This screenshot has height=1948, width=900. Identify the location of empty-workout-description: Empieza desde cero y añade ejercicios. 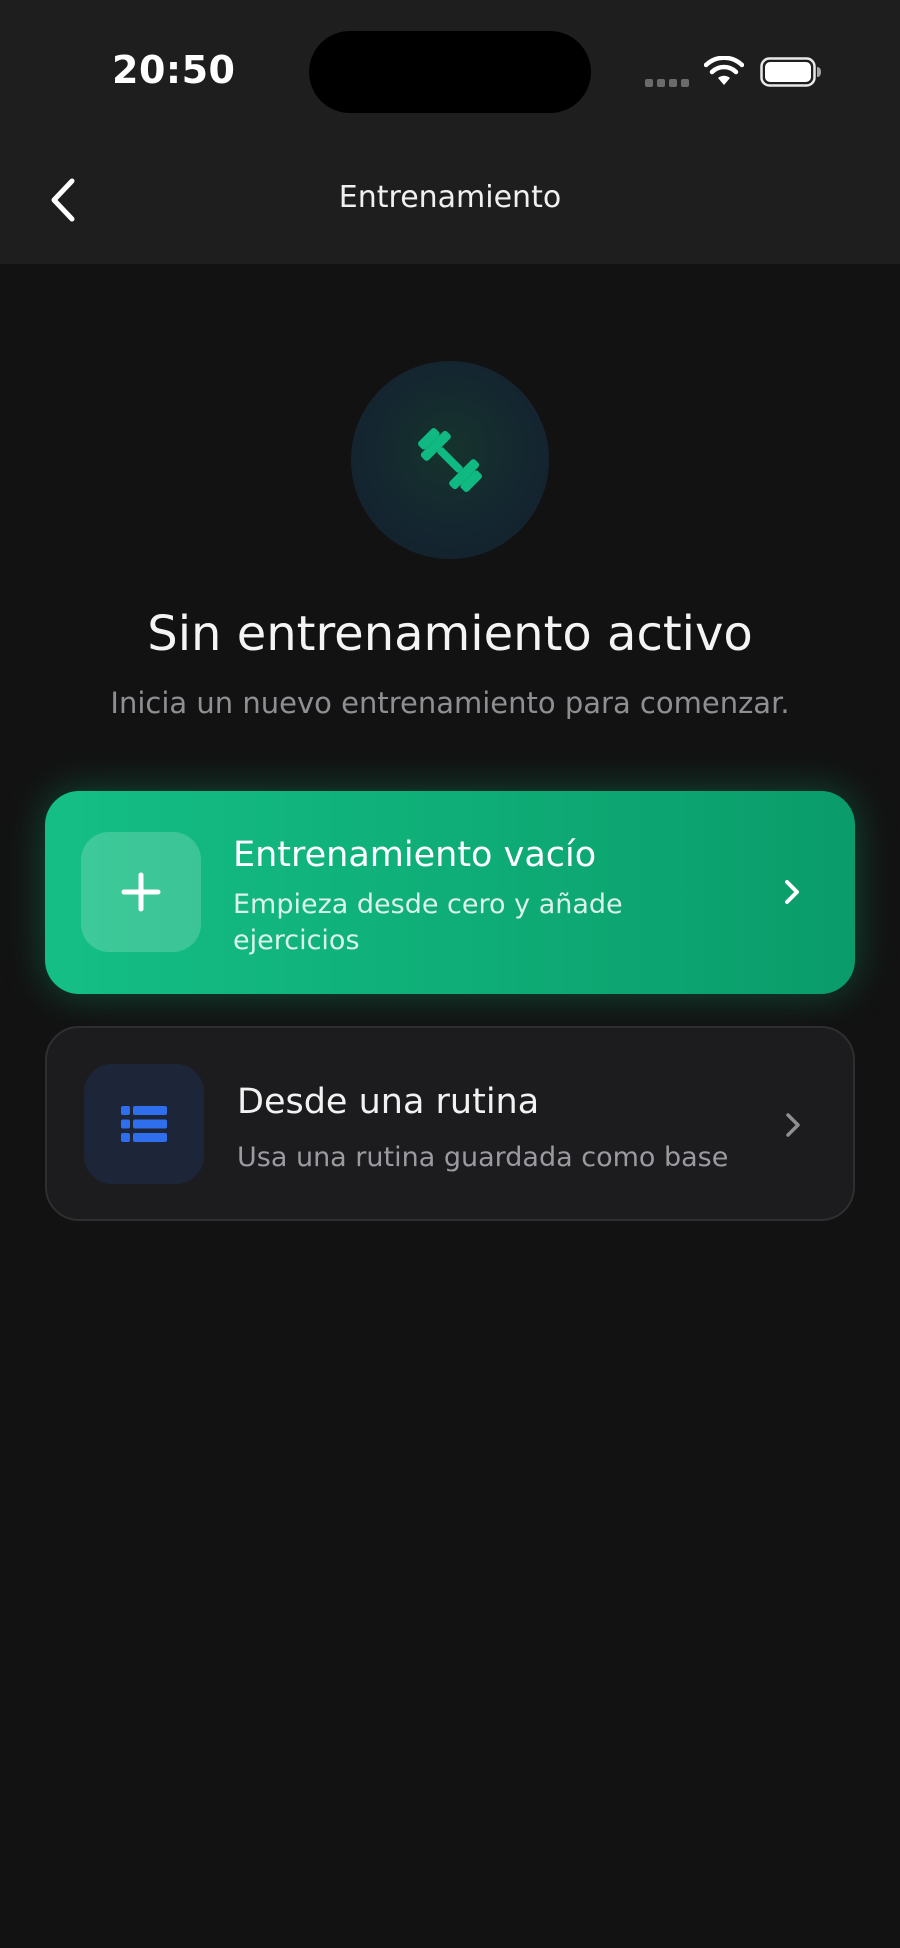
(428, 922).